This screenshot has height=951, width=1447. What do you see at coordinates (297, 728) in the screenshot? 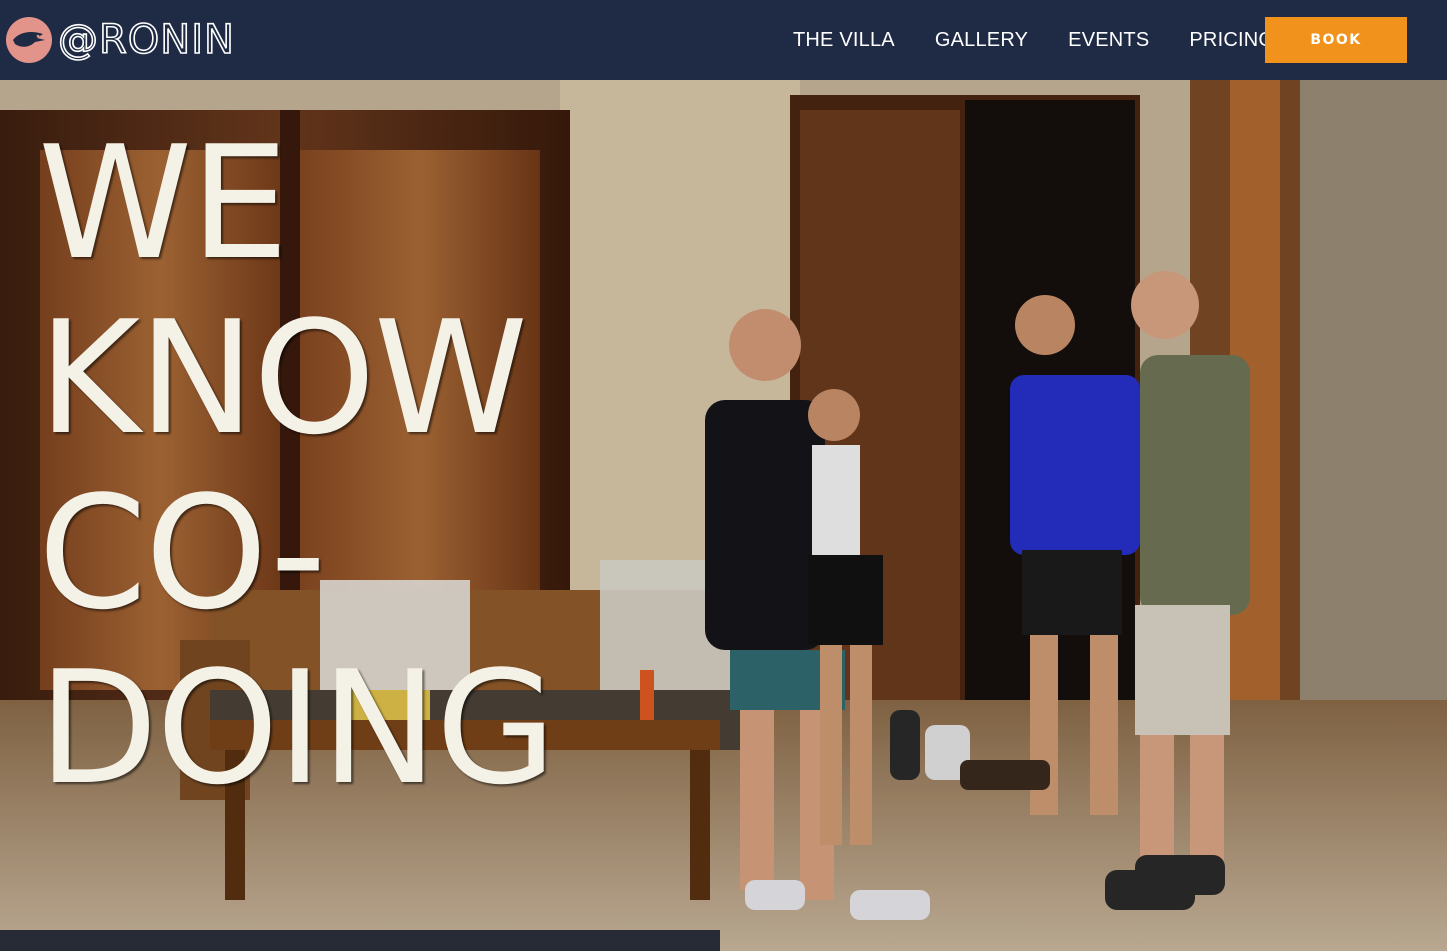
I see `headline-line: DOING` at bounding box center [297, 728].